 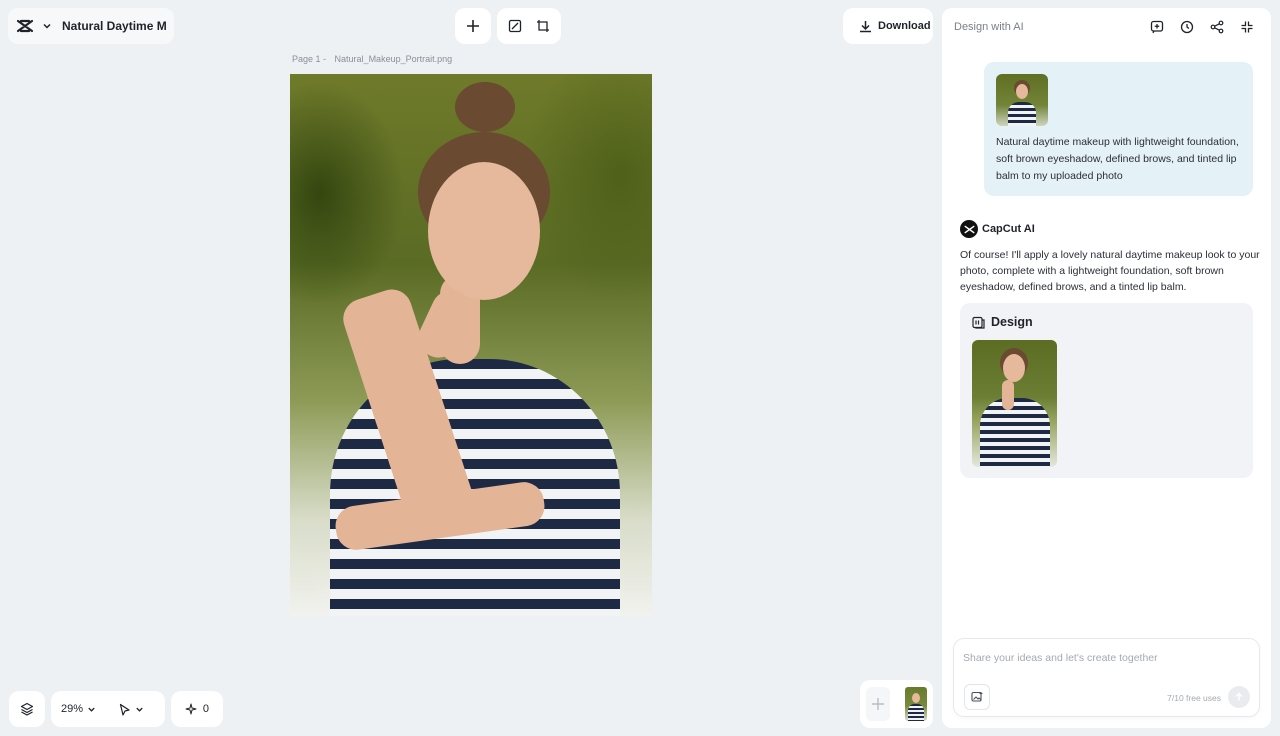 What do you see at coordinates (1008, 229) in the screenshot?
I see `bot-name-label: CapCut AI` at bounding box center [1008, 229].